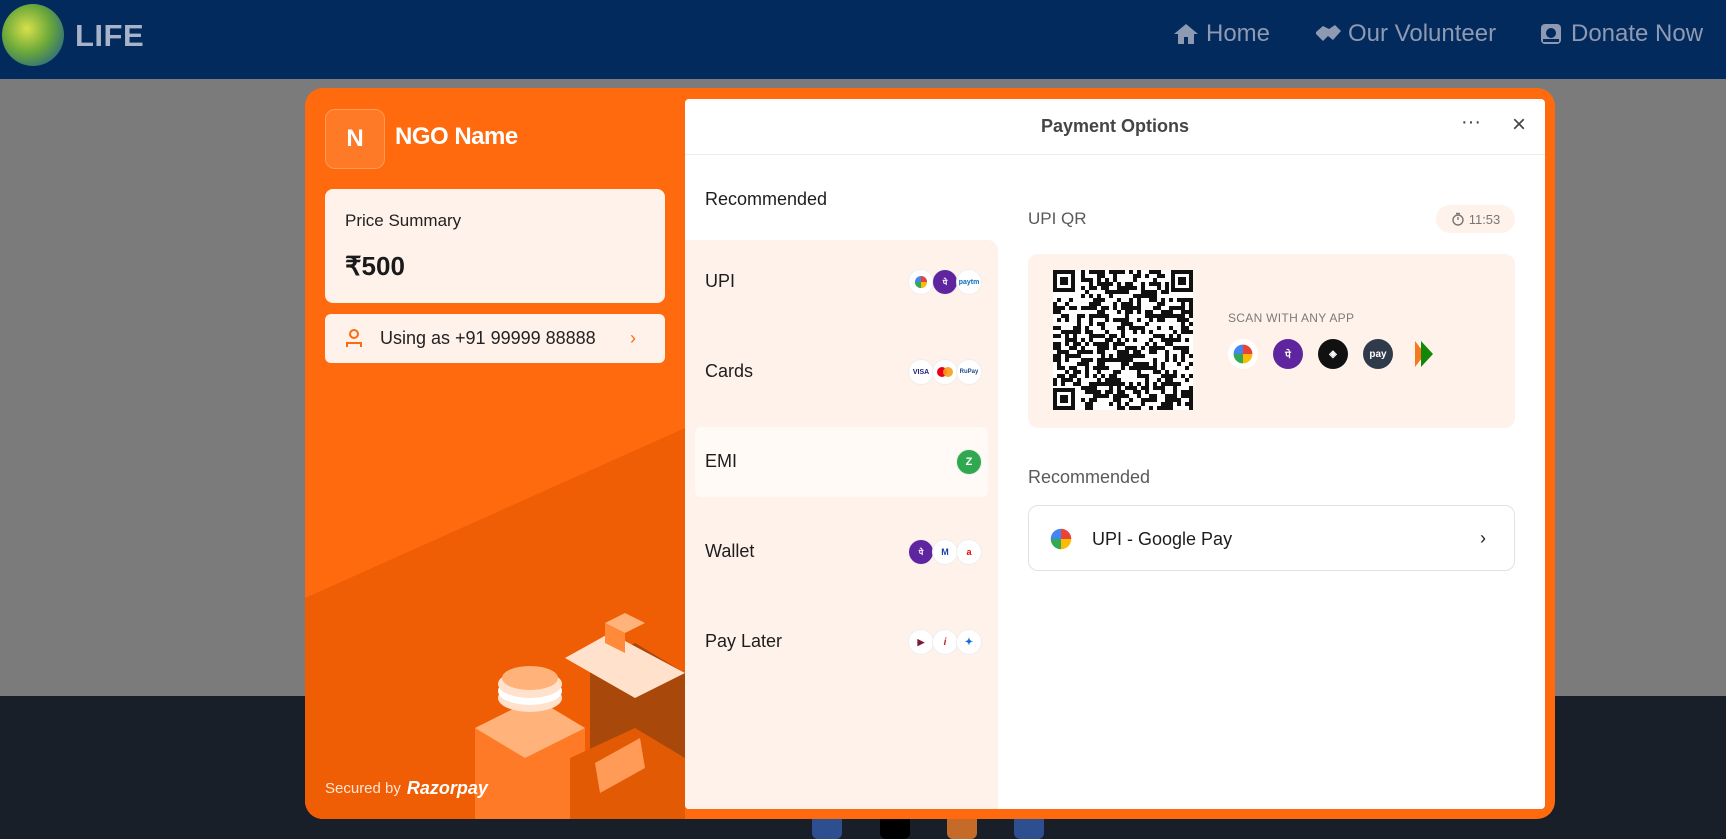  I want to click on method-cards-label: Cards, so click(729, 371).